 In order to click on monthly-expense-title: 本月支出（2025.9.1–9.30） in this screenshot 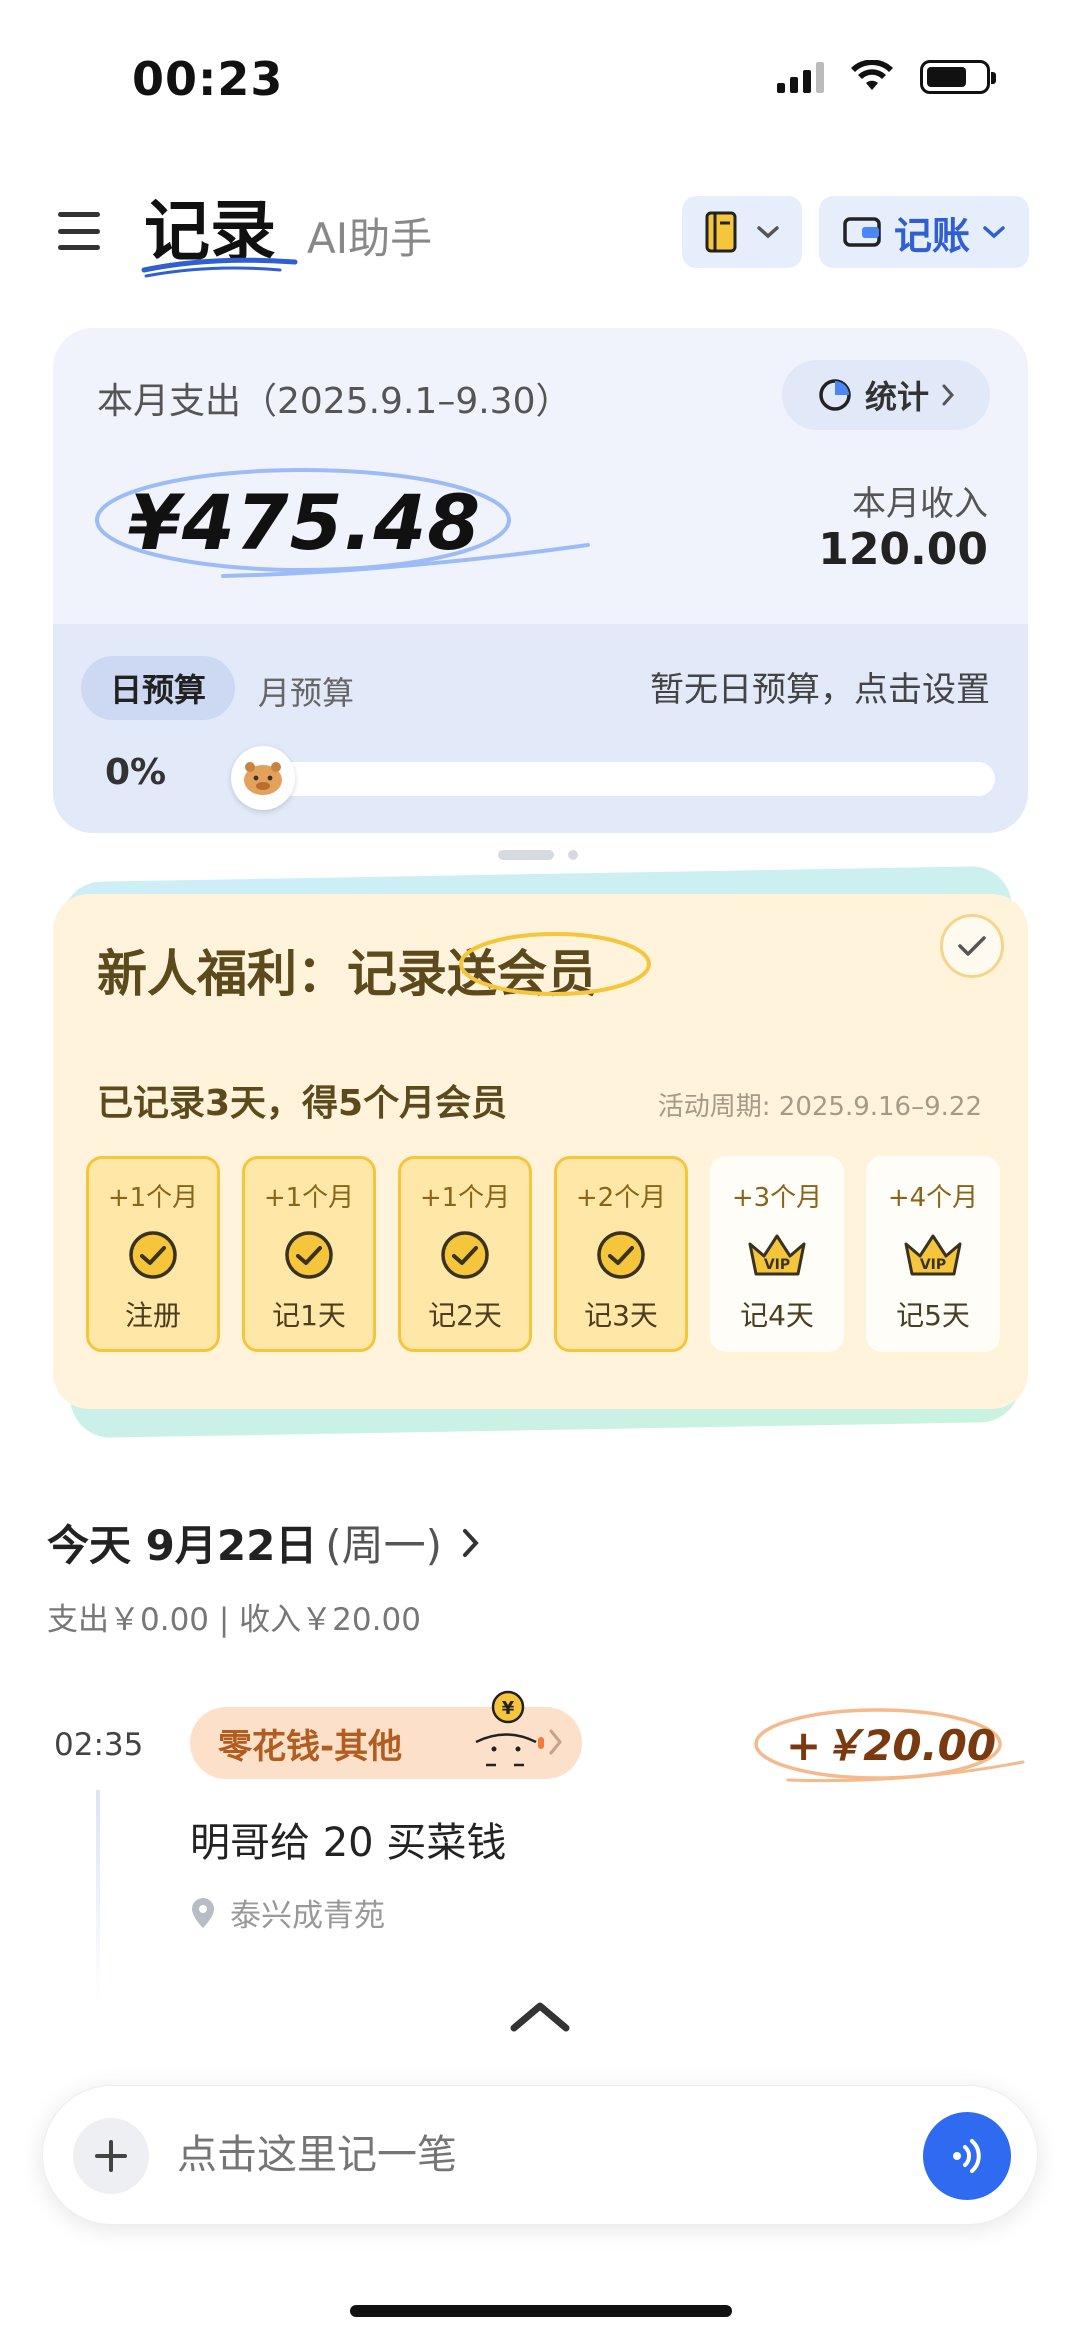, I will do `click(334, 401)`.